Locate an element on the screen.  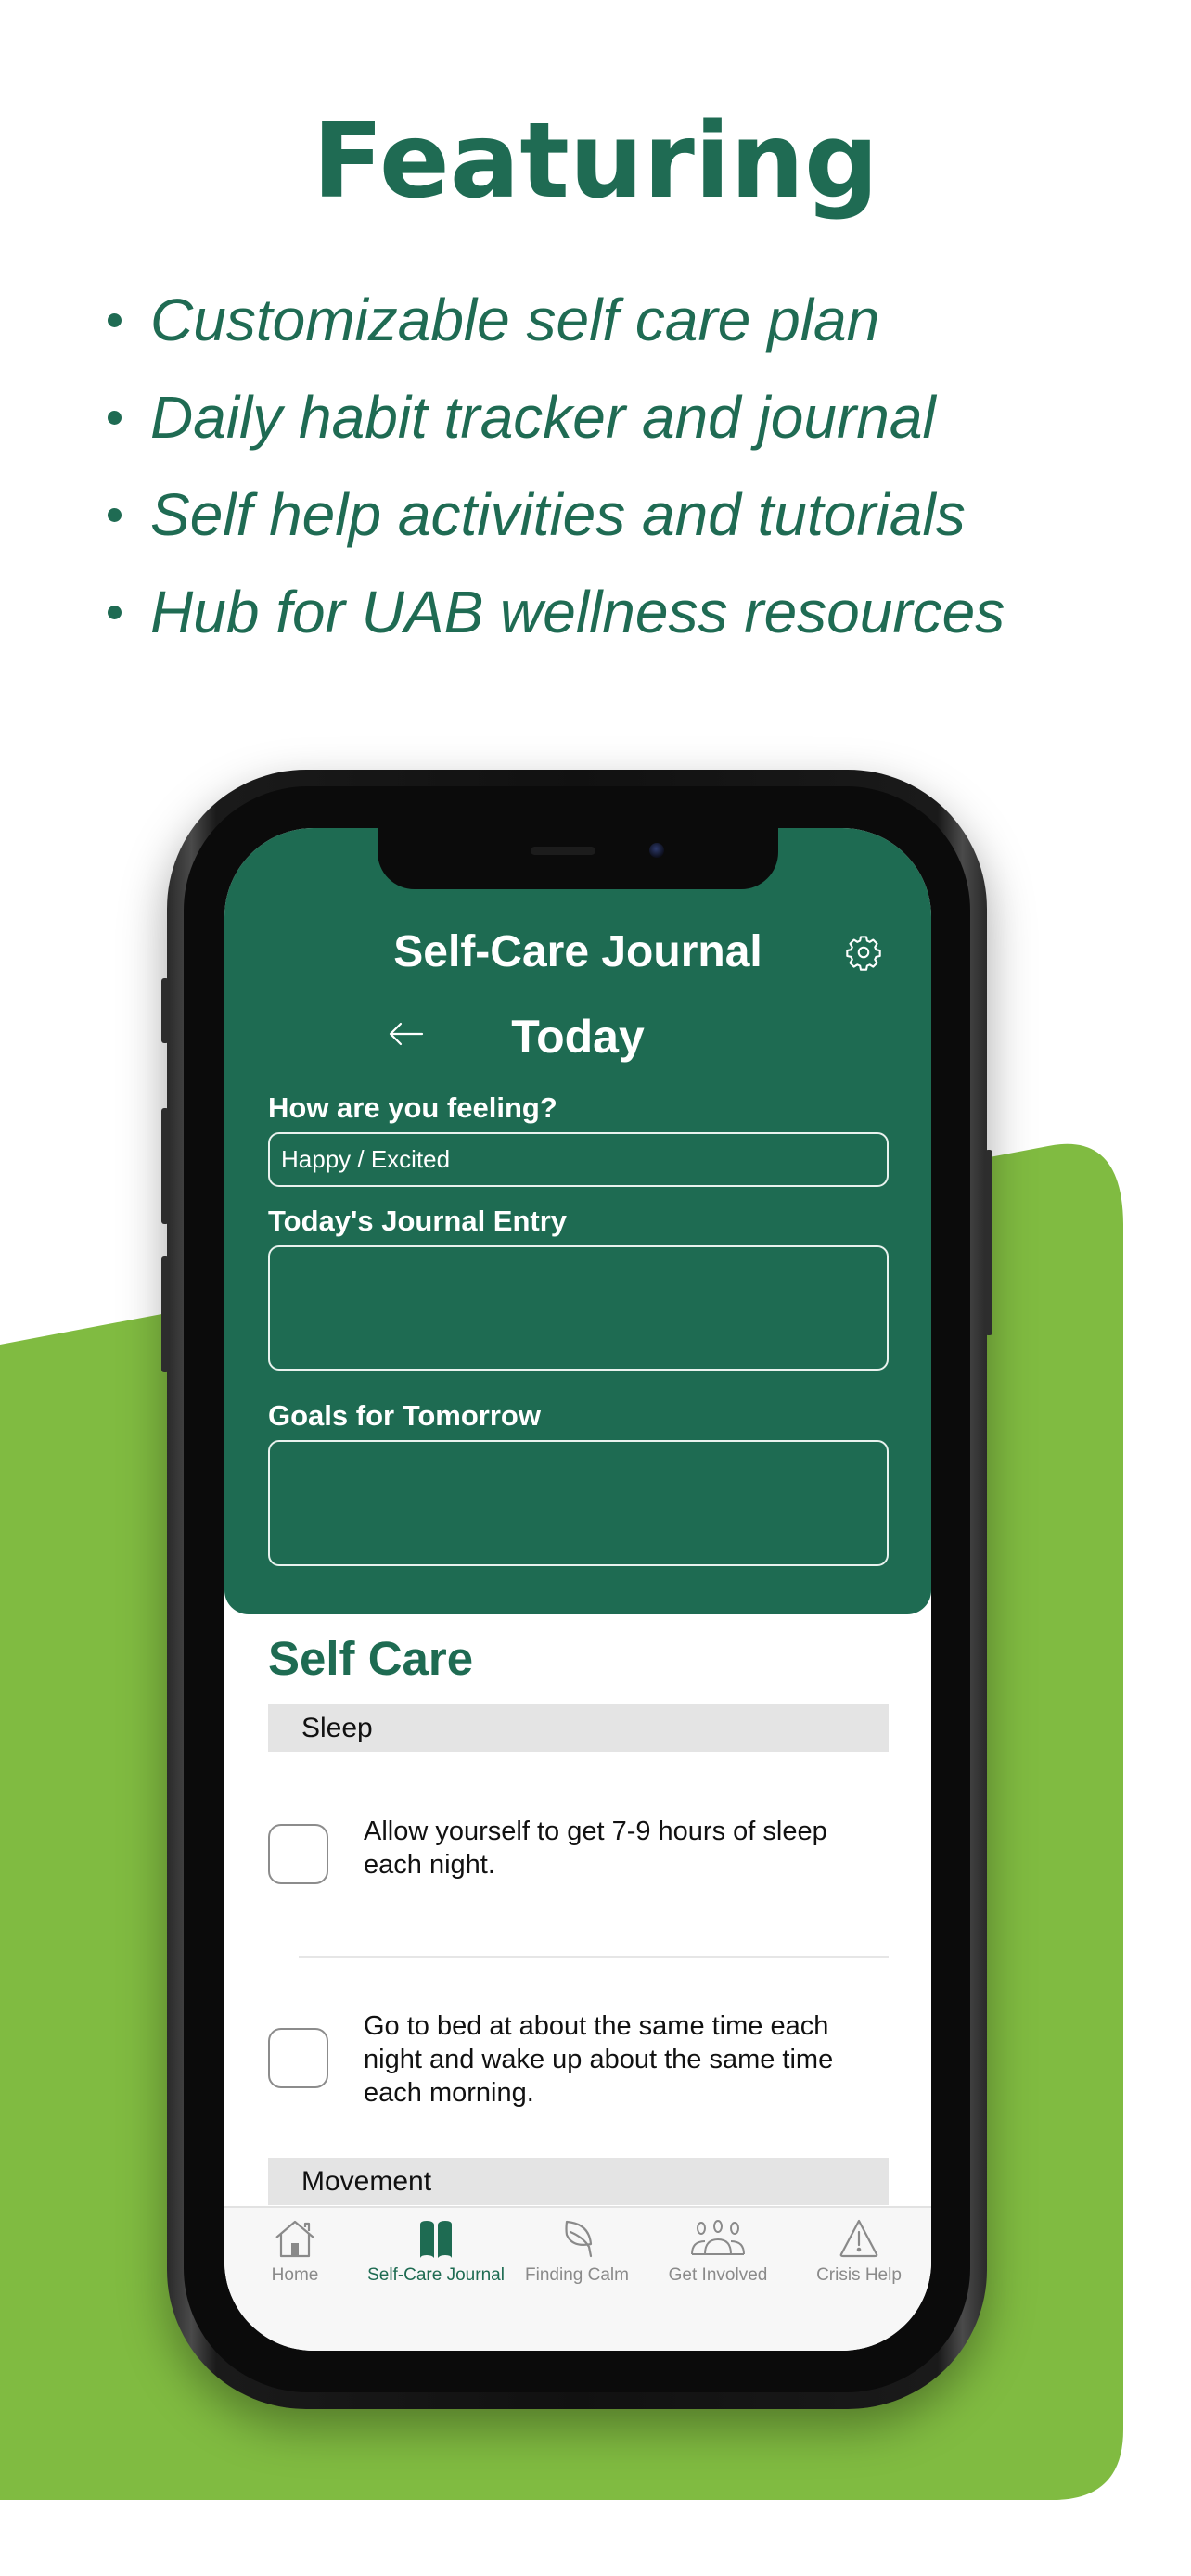
category-header-movement: Movement is located at coordinates (578, 2181).